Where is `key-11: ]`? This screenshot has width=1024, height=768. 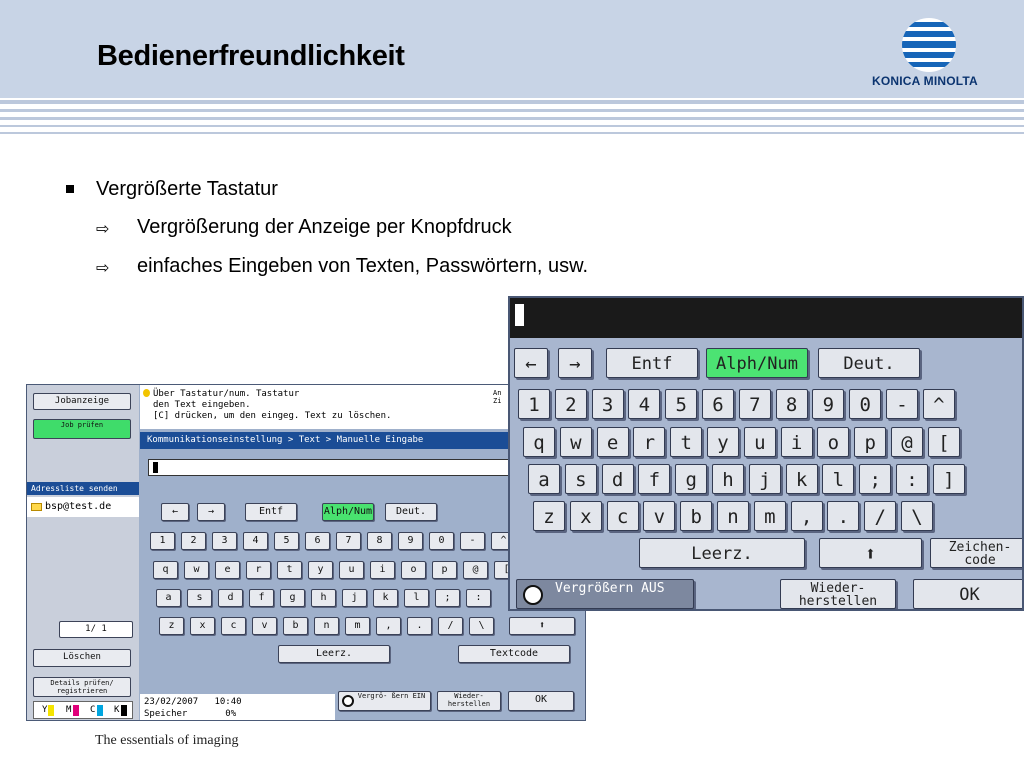 key-11: ] is located at coordinates (948, 479).